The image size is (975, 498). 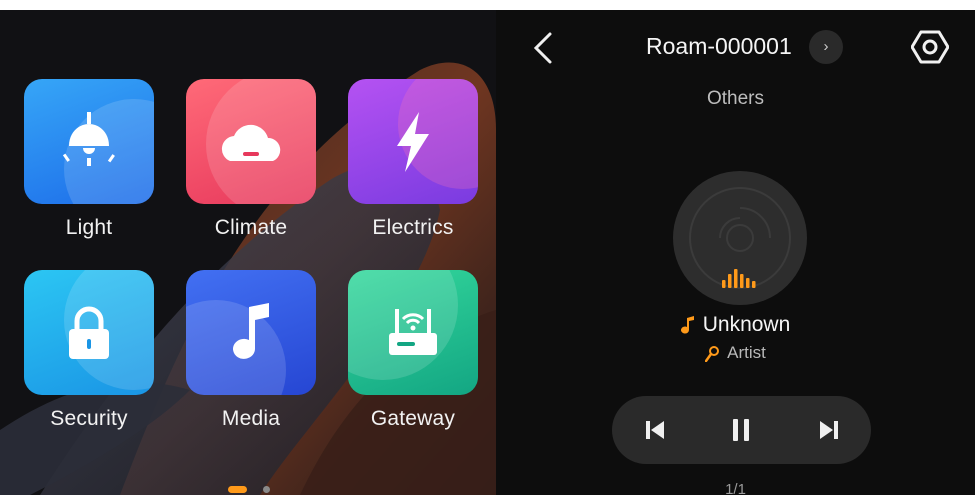 What do you see at coordinates (89, 227) in the screenshot?
I see `tile-label-light: Light` at bounding box center [89, 227].